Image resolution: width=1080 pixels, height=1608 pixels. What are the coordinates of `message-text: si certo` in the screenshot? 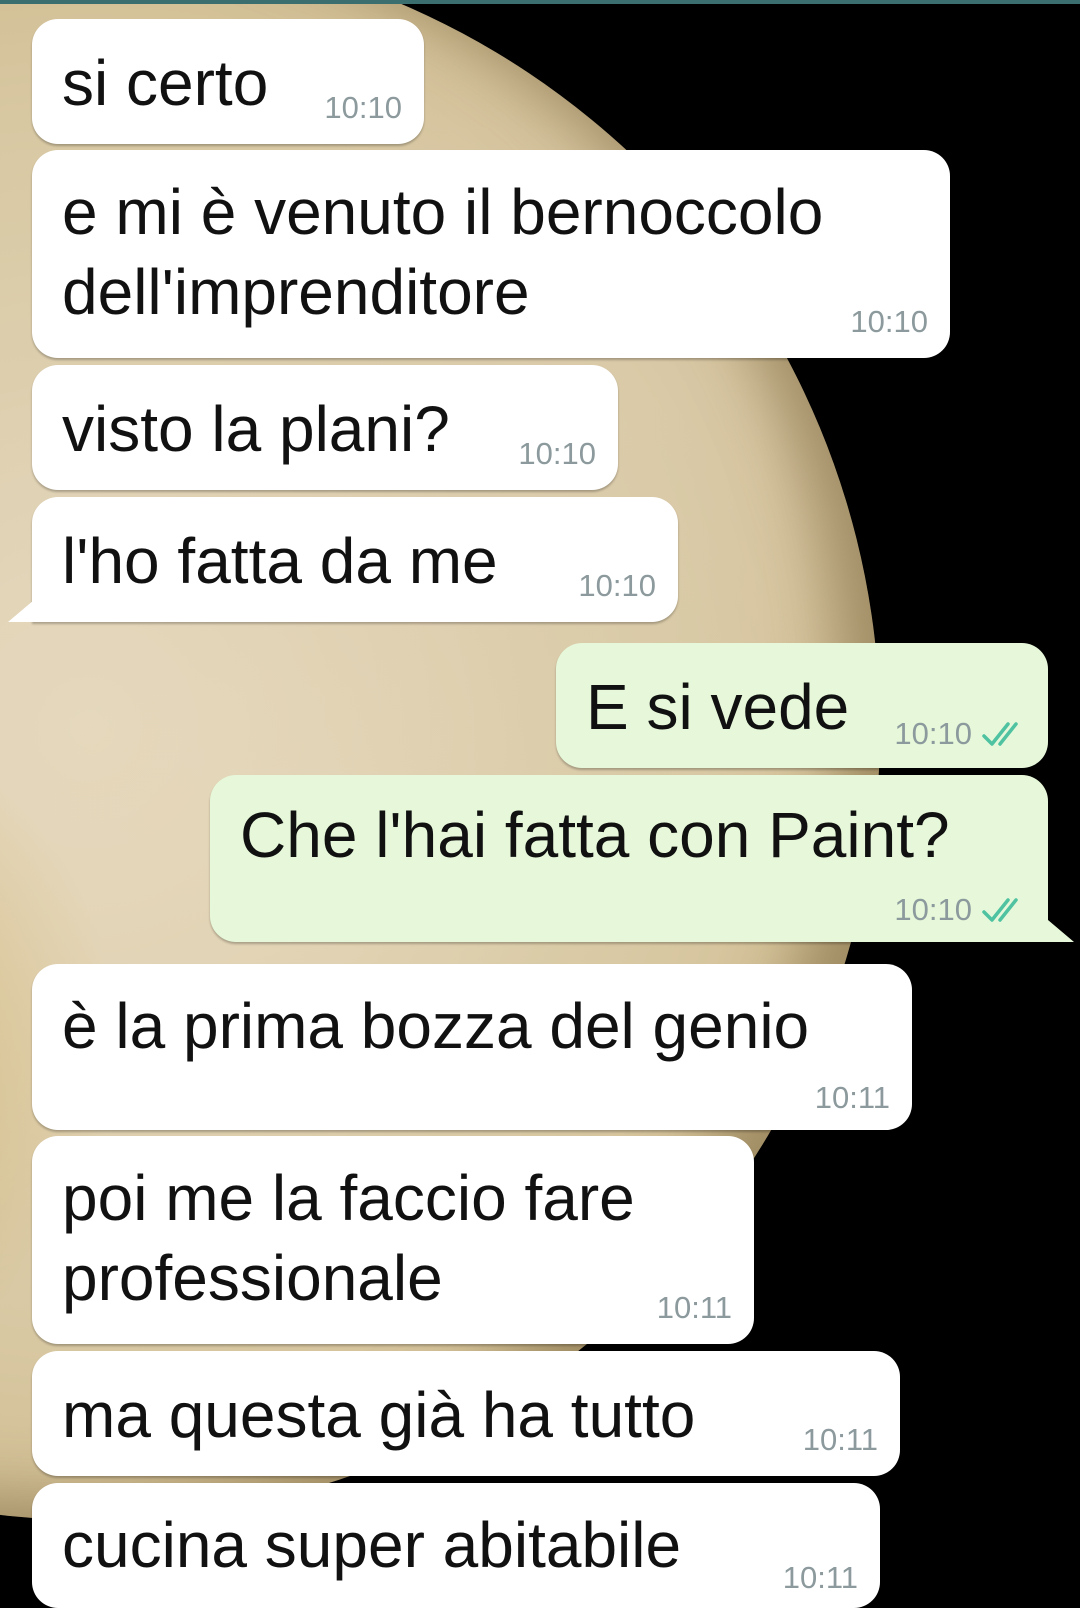 It's located at (165, 83).